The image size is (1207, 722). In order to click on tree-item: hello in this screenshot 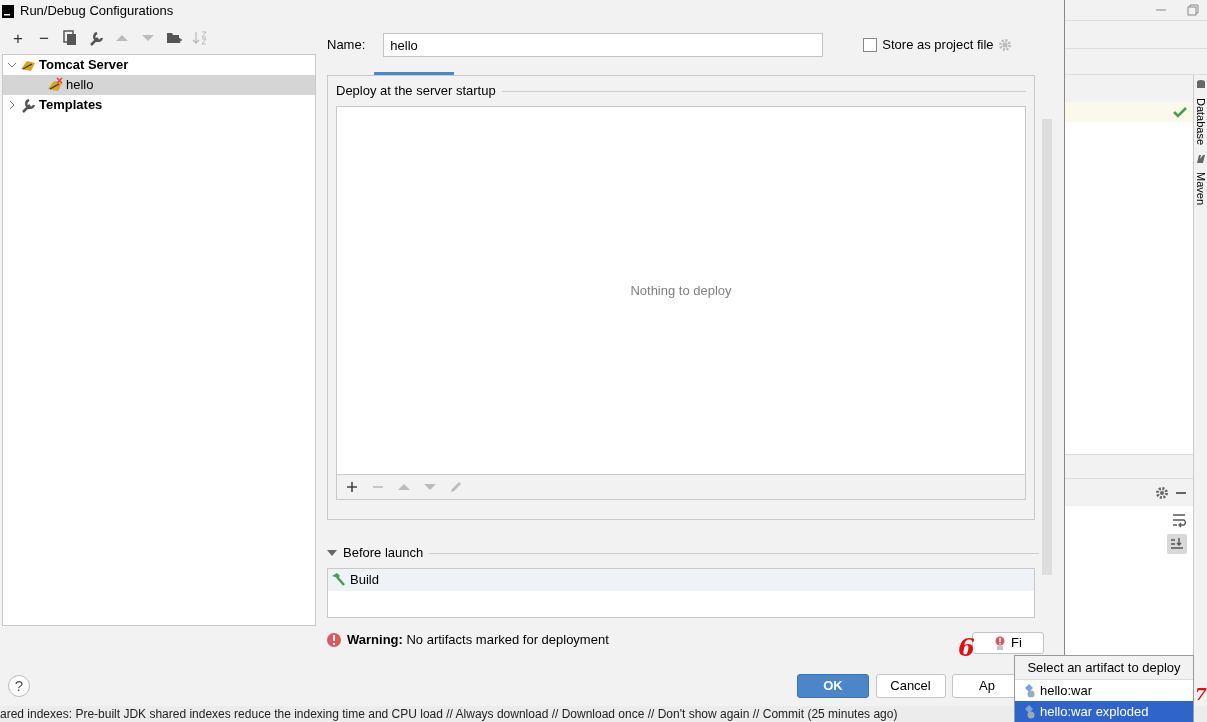, I will do `click(159, 85)`.